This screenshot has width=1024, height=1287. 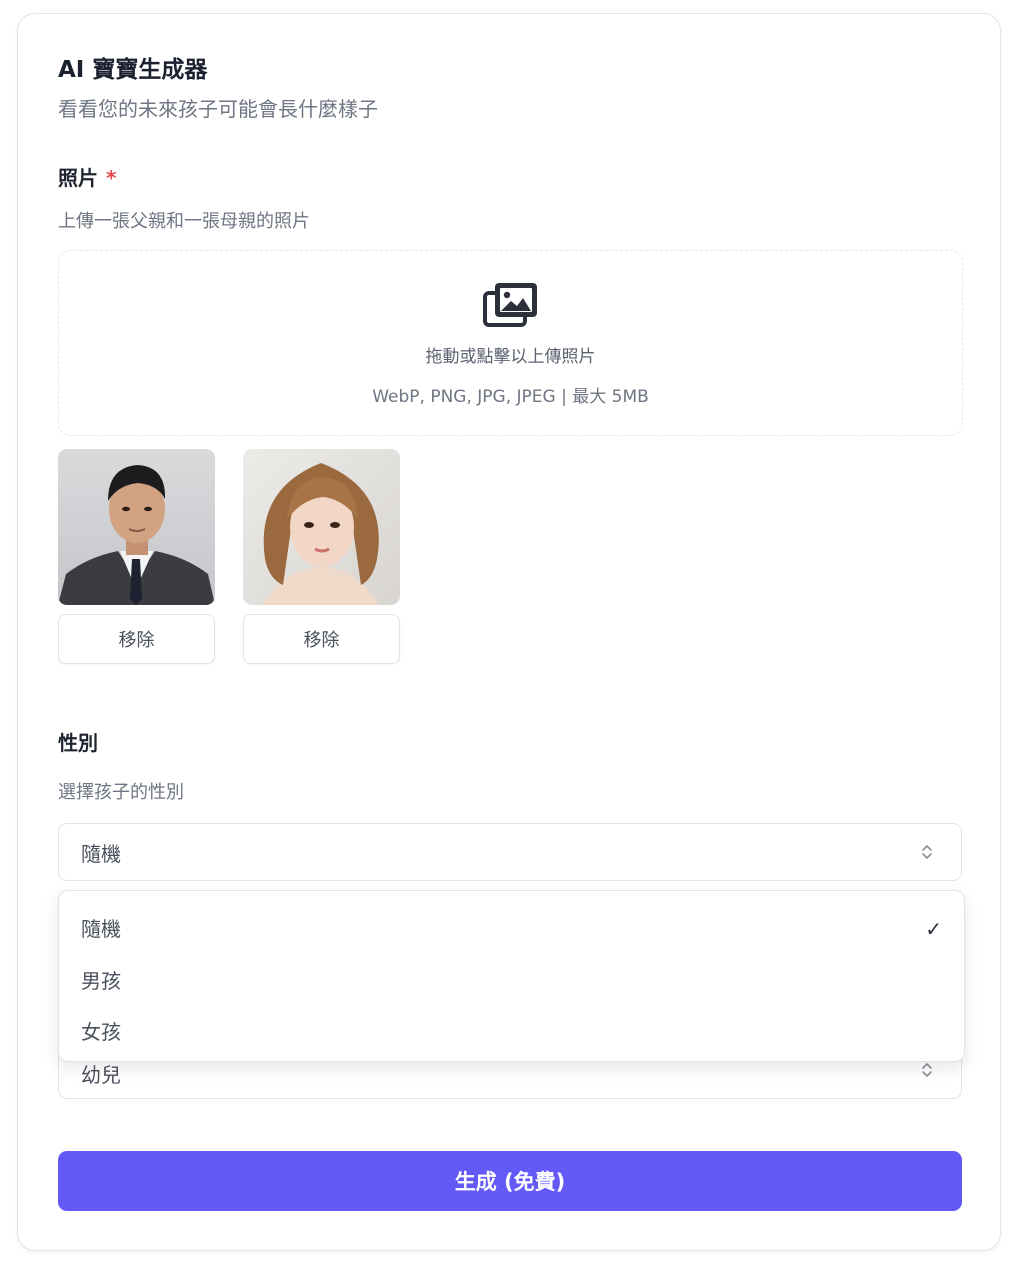 What do you see at coordinates (933, 929) in the screenshot?
I see `check-icon: ✓` at bounding box center [933, 929].